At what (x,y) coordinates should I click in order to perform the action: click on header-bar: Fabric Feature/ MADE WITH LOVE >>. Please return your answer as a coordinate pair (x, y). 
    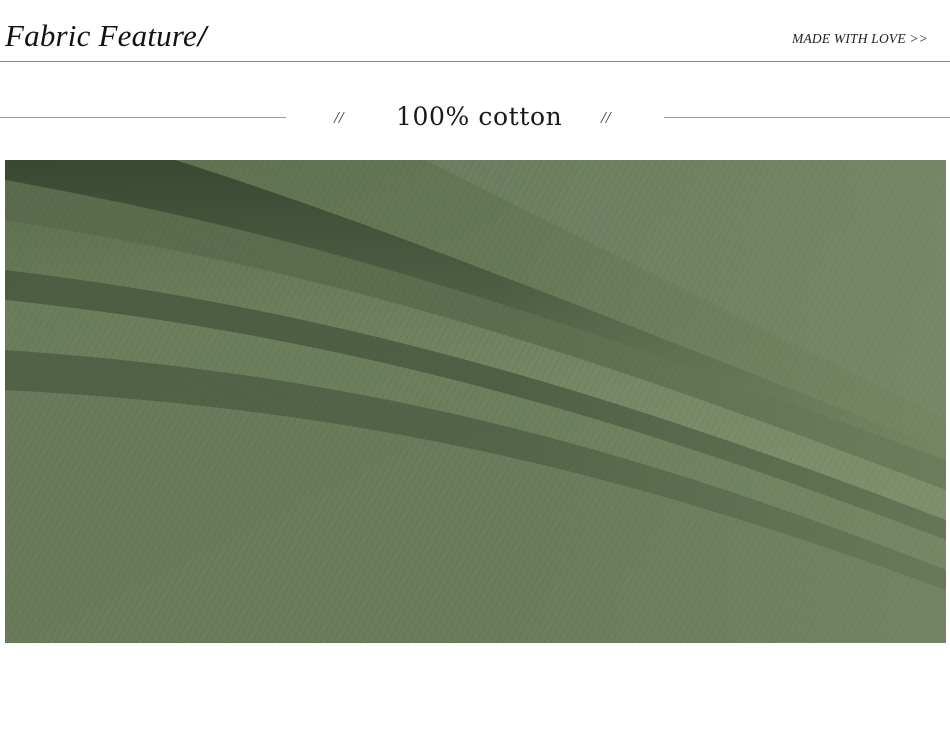
    Looking at the image, I should click on (475, 31).